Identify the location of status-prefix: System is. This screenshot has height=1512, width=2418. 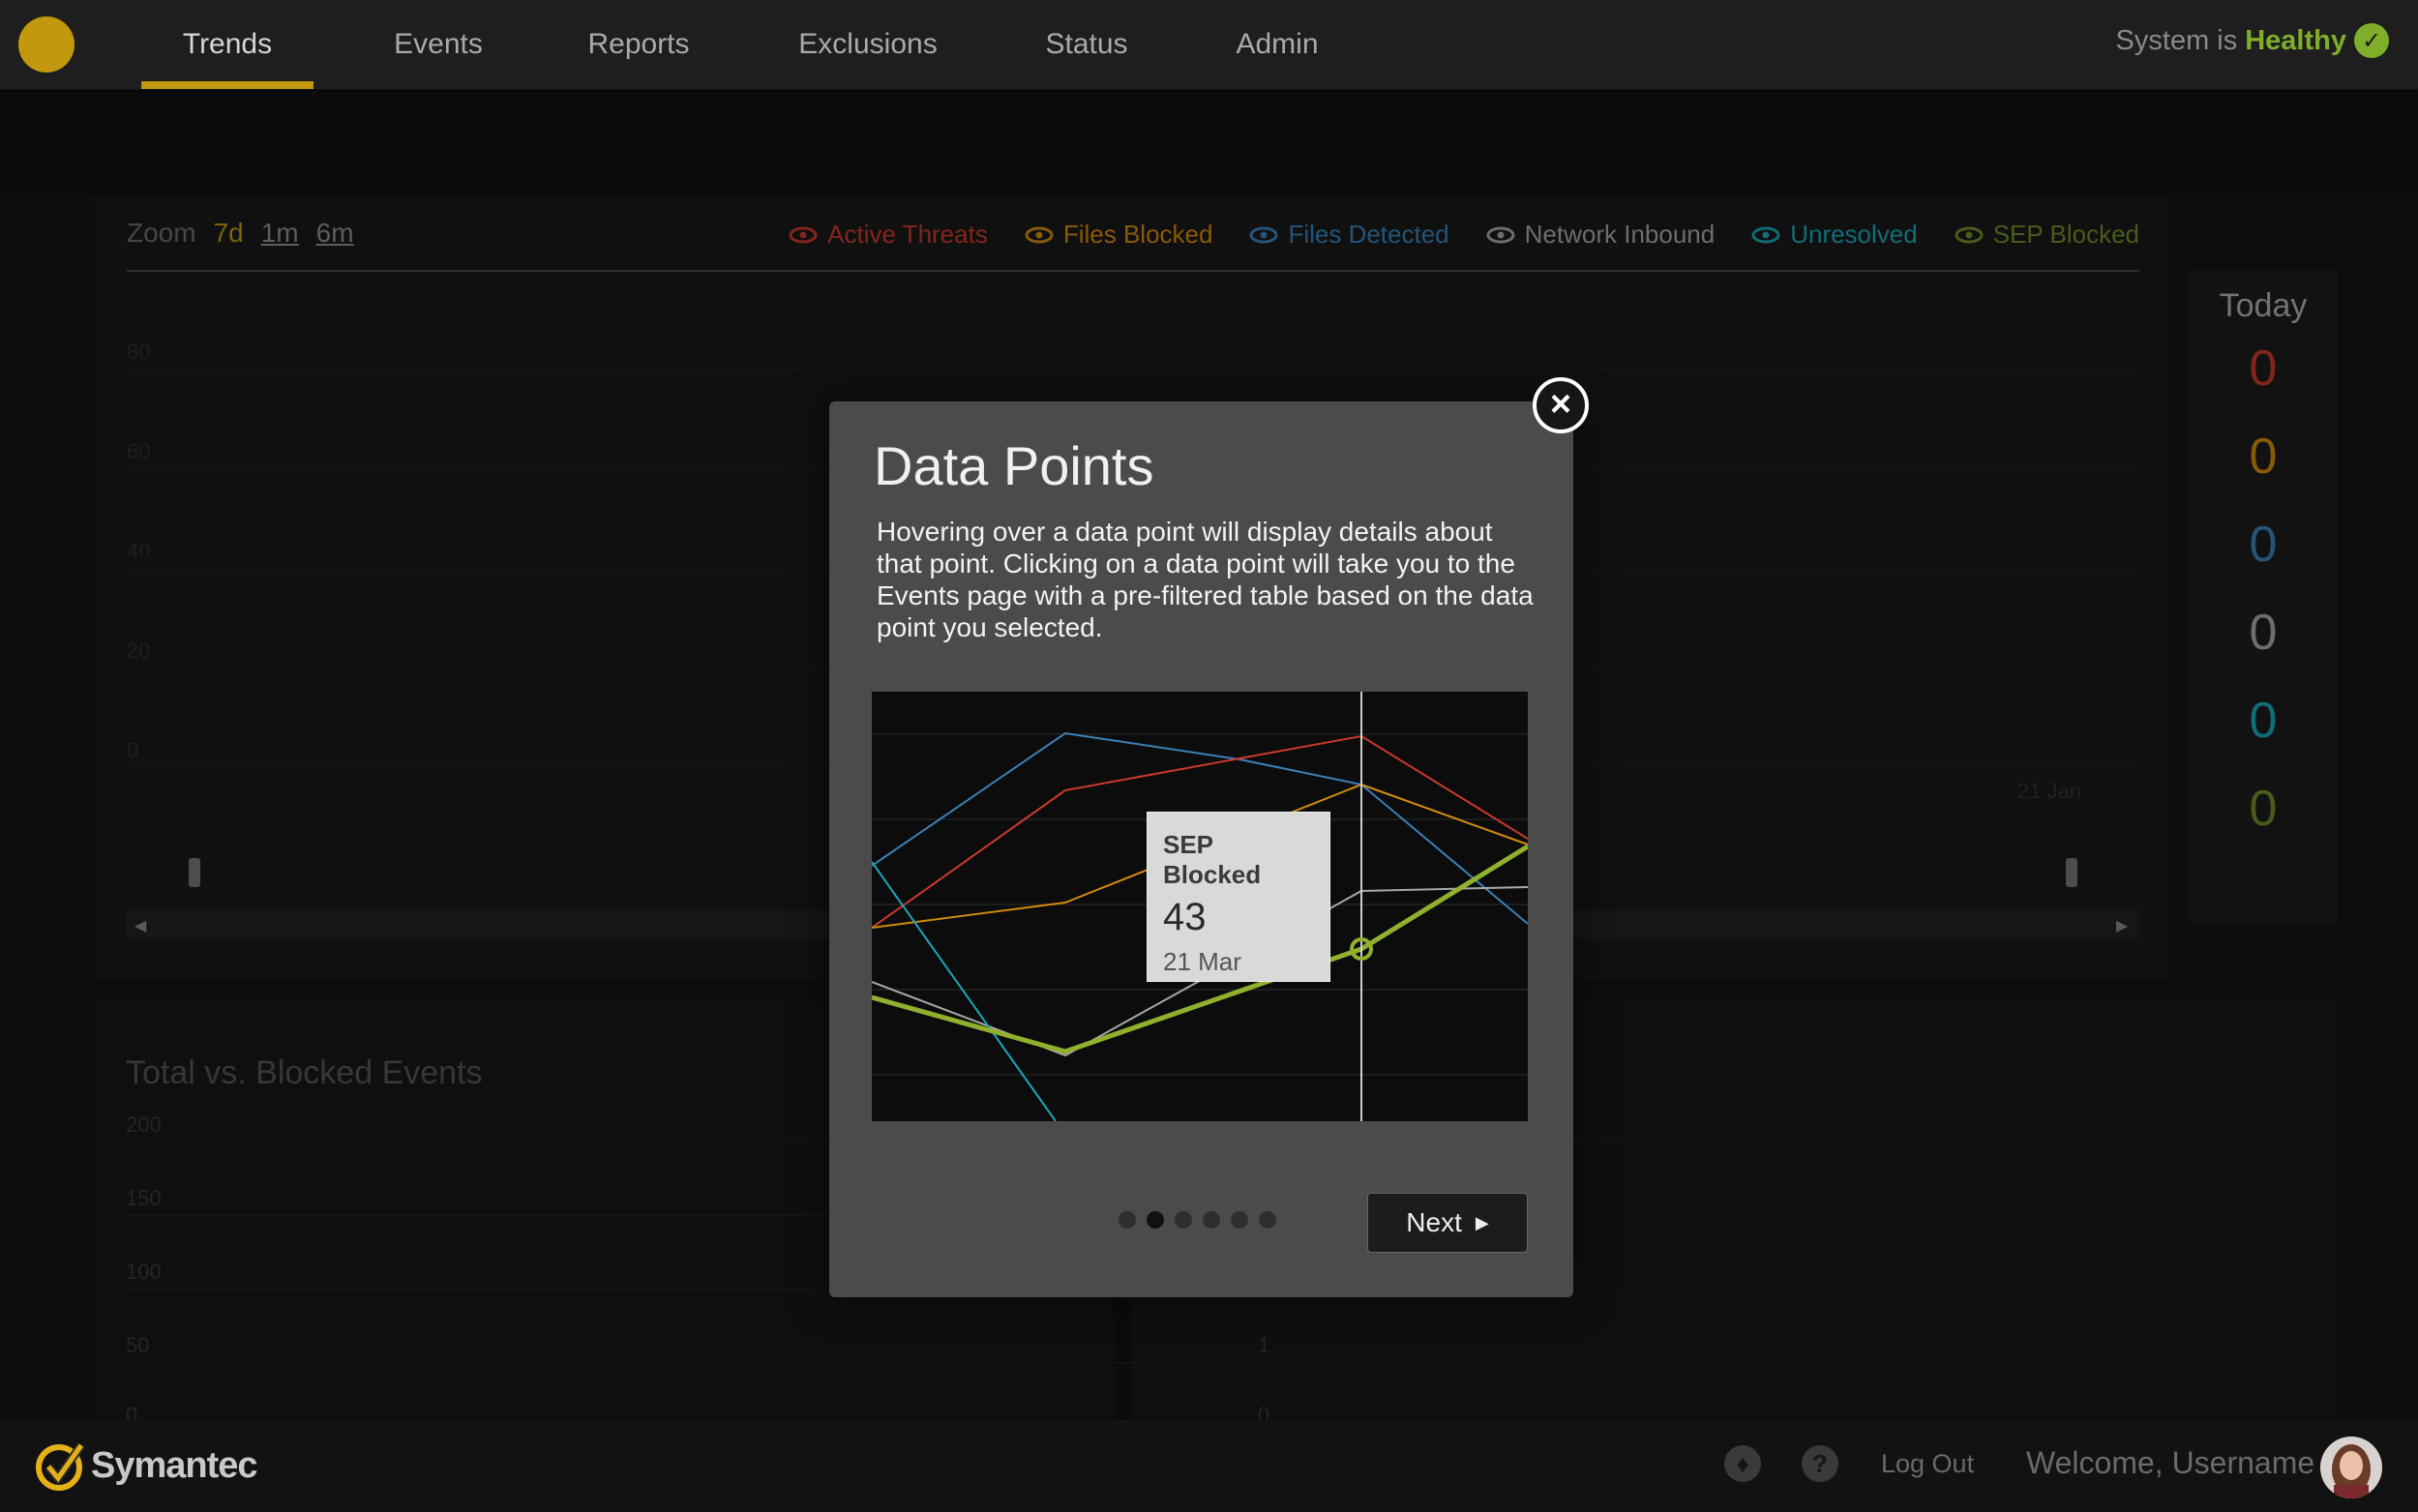
(2176, 40).